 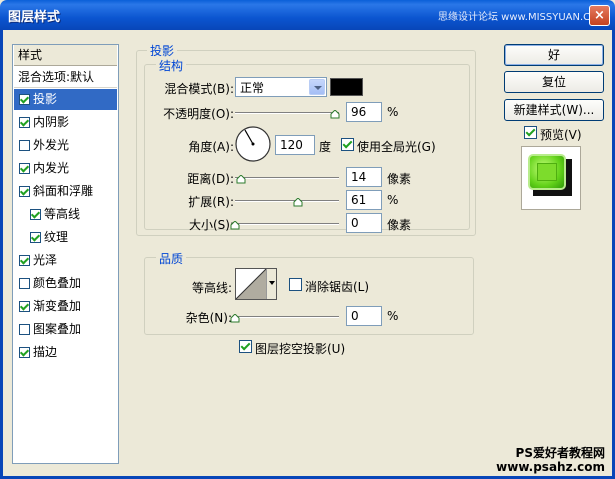 I want to click on size-slider-track, so click(x=287, y=224).